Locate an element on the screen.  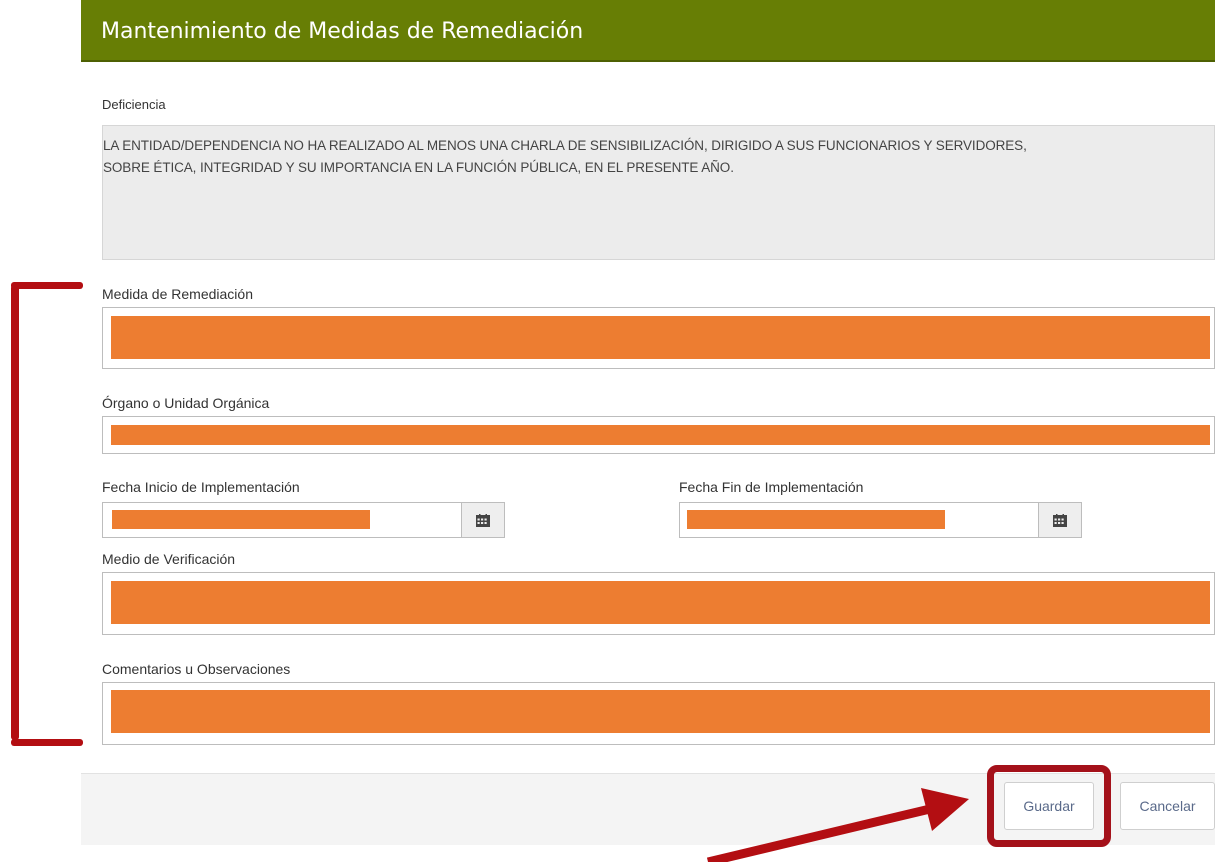
annotation-arrow is located at coordinates (837, 825).